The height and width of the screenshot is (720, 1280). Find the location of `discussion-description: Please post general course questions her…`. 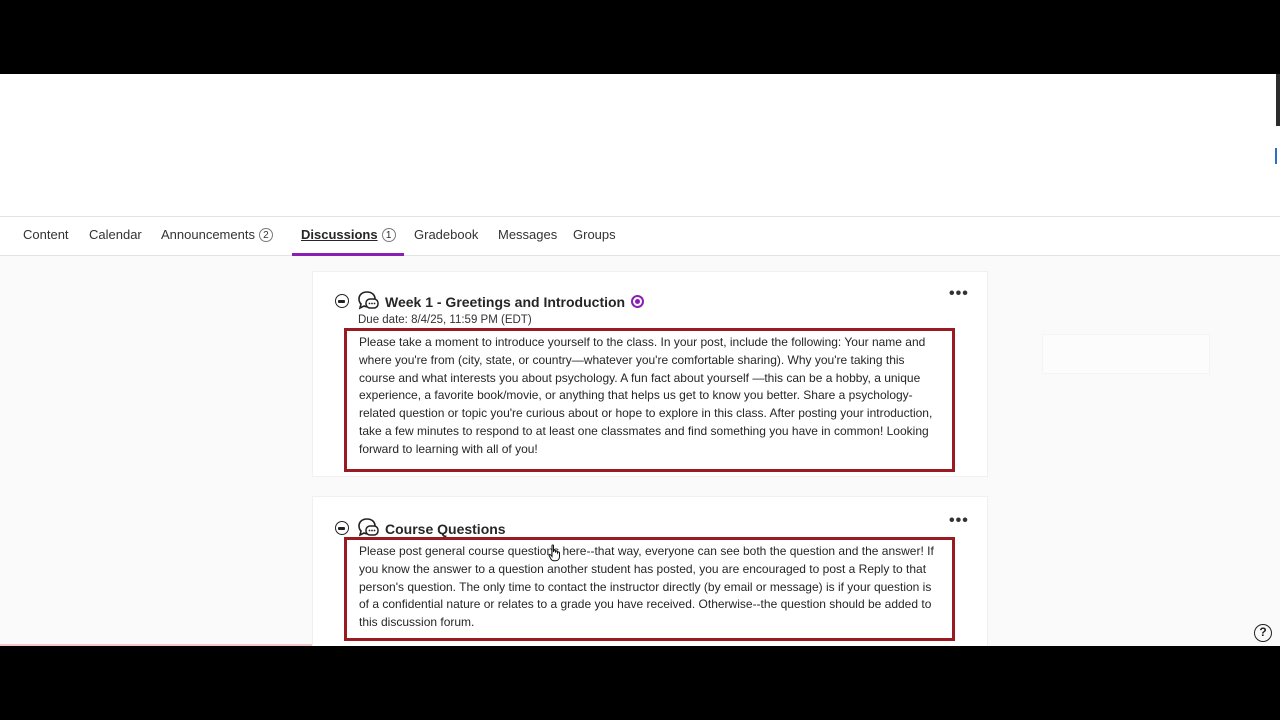

discussion-description: Please post general course questions her… is located at coordinates (649, 589).